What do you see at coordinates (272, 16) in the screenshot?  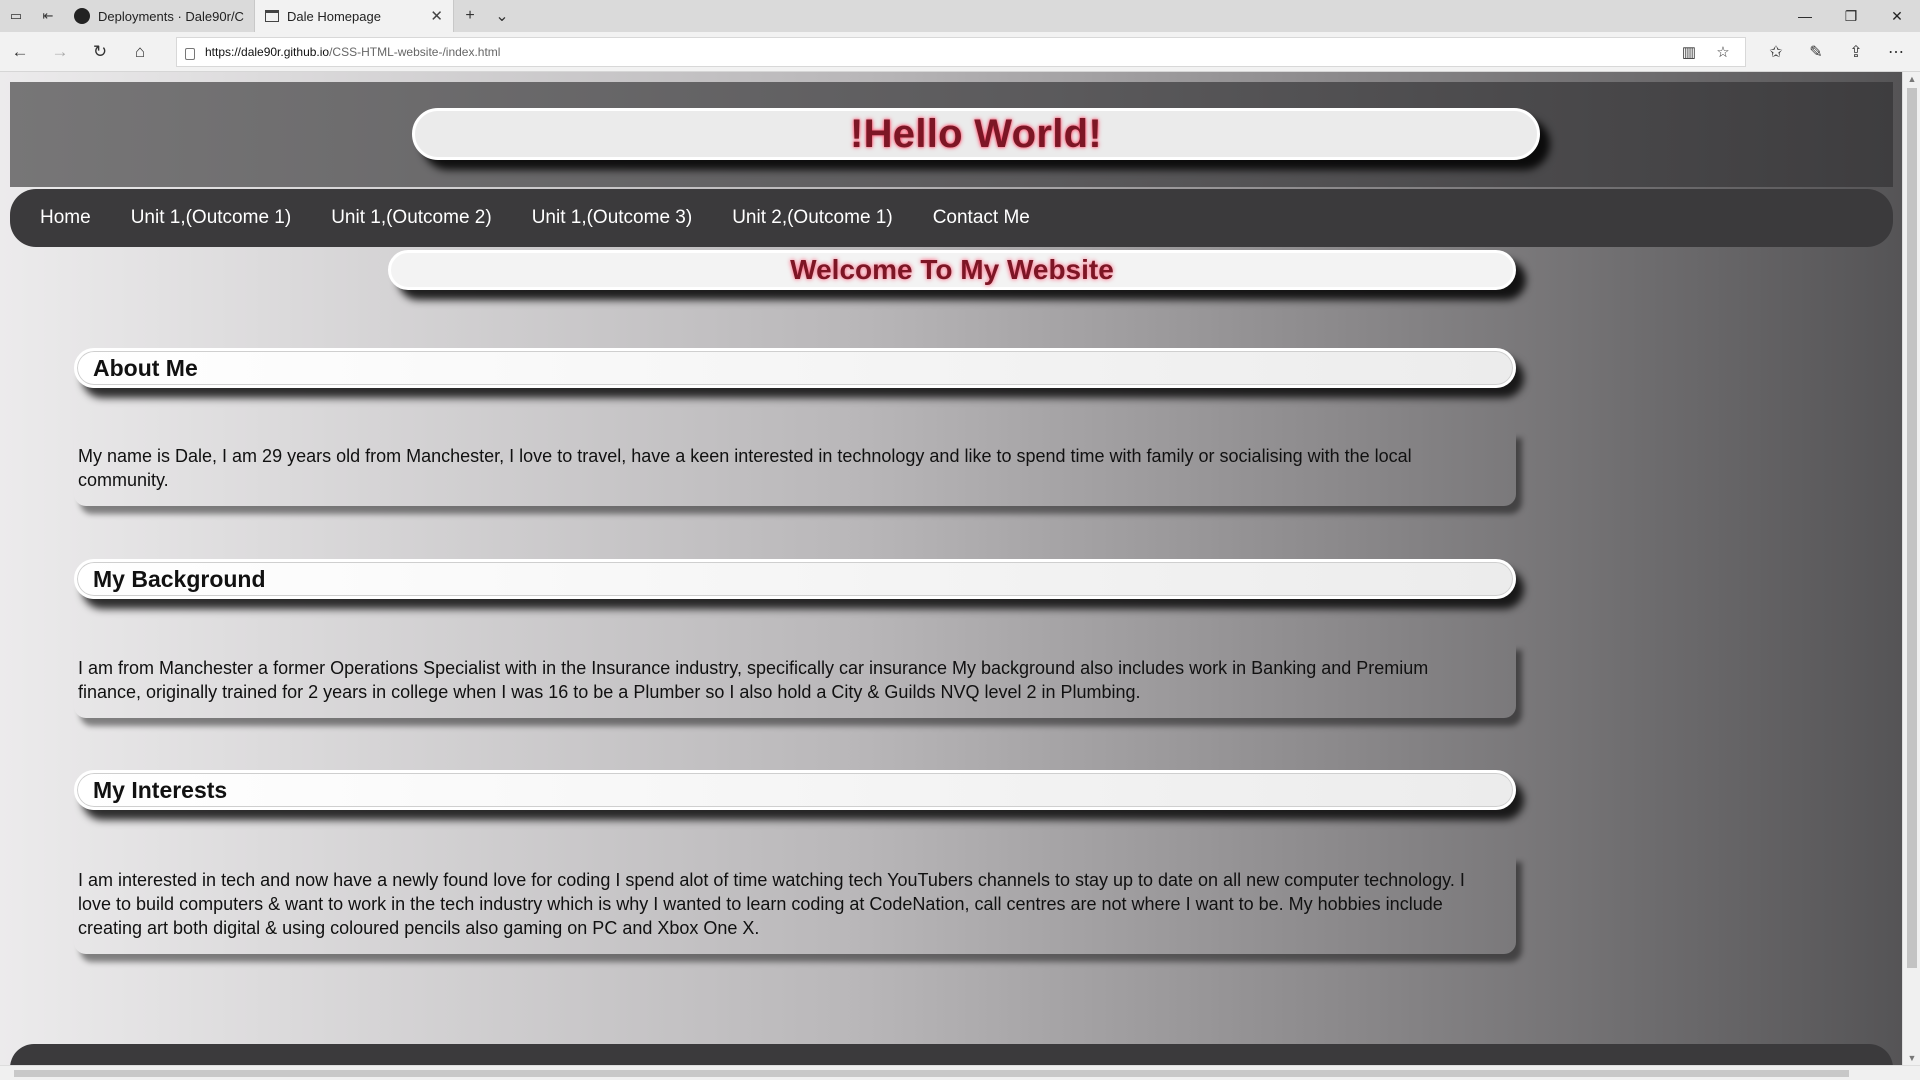 I see `page-icon` at bounding box center [272, 16].